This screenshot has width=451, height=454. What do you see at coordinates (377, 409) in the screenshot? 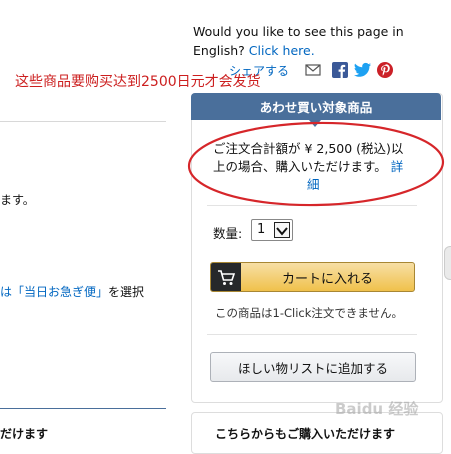
I see `watermark: Baidu 经验` at bounding box center [377, 409].